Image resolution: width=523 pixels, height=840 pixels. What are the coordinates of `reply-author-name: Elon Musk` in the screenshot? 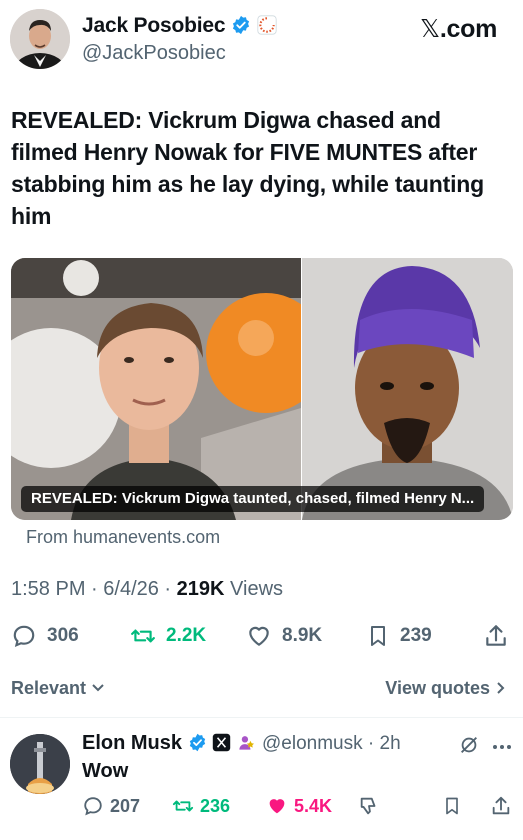 It's located at (169, 745).